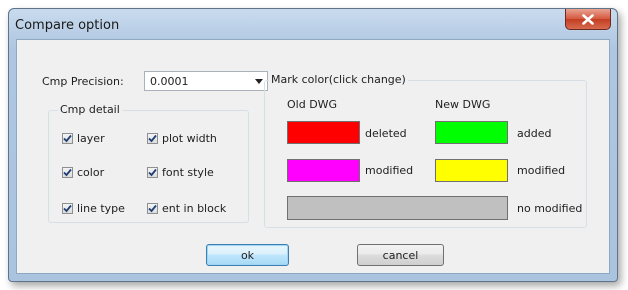 This screenshot has height=290, width=628. What do you see at coordinates (471, 170) in the screenshot?
I see `new-modified-color-swatch` at bounding box center [471, 170].